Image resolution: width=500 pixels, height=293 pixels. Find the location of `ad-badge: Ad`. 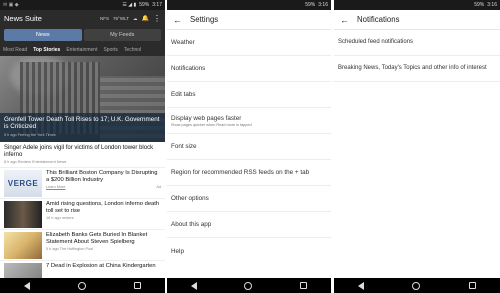

ad-badge: Ad is located at coordinates (158, 187).